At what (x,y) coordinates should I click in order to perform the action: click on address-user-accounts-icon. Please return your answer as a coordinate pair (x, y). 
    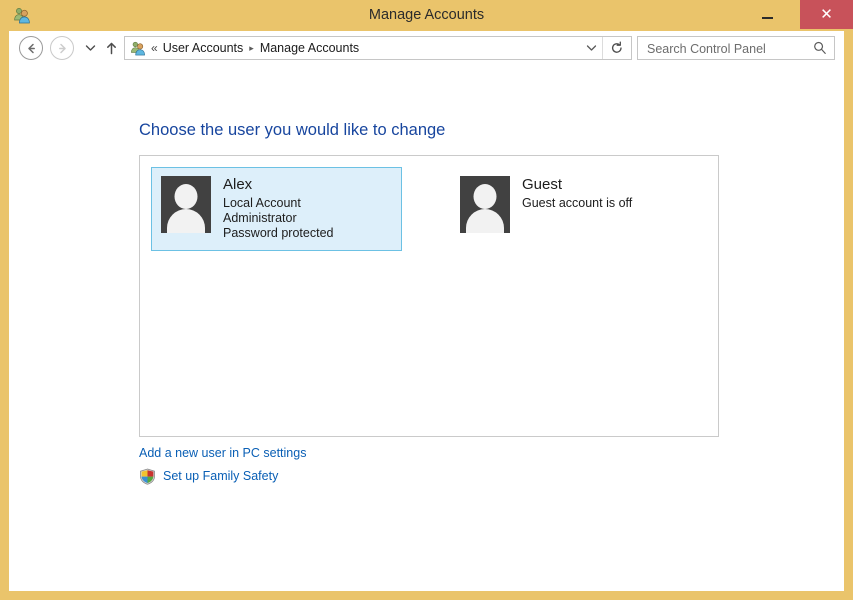
    Looking at the image, I should click on (138, 48).